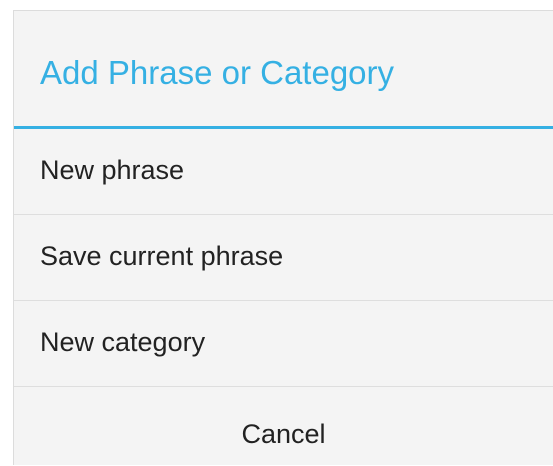 The height and width of the screenshot is (466, 553). I want to click on cancel-button-label: Cancel, so click(283, 434).